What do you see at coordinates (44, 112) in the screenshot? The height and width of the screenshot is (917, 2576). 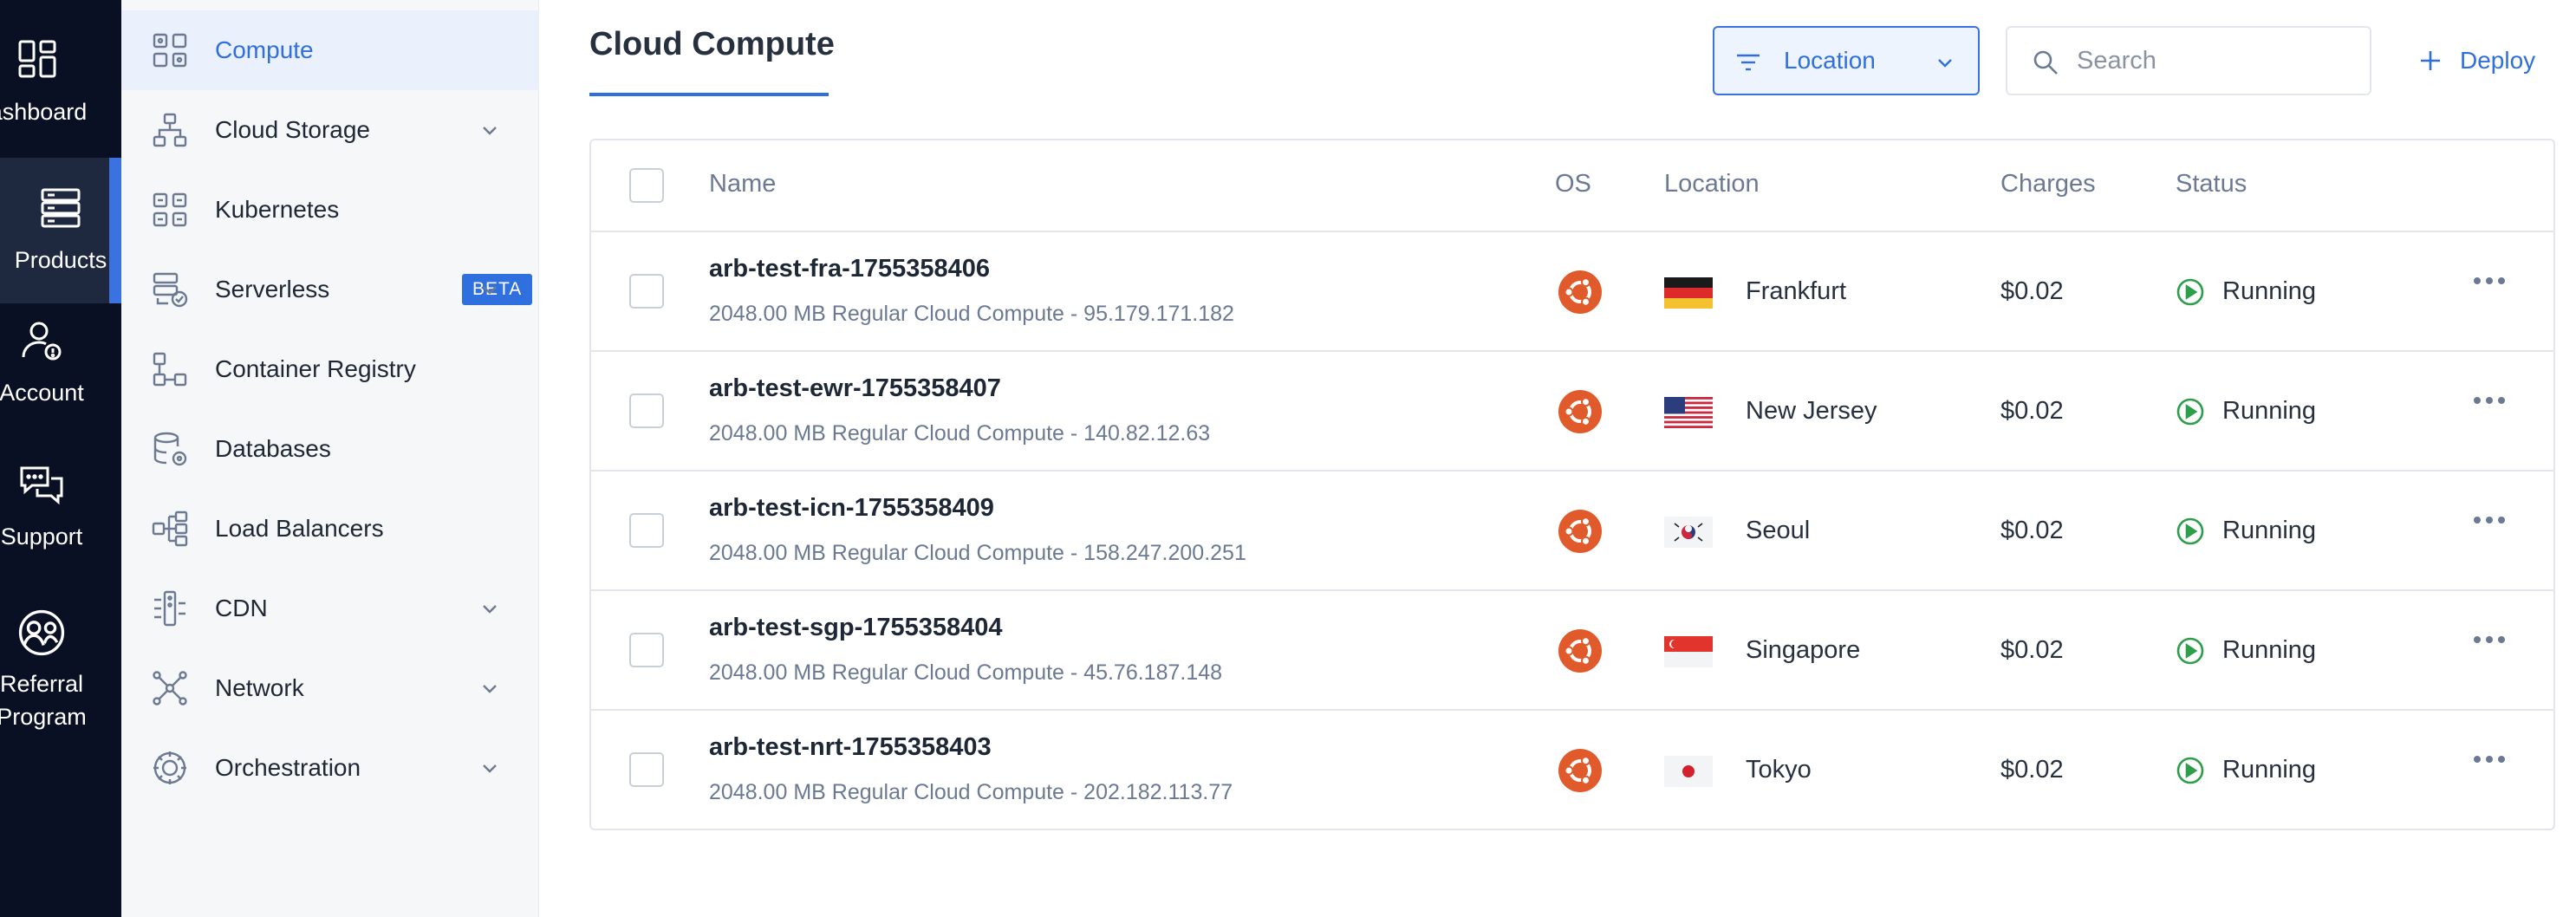 I see `rail-label-dashboard: ashboard` at bounding box center [44, 112].